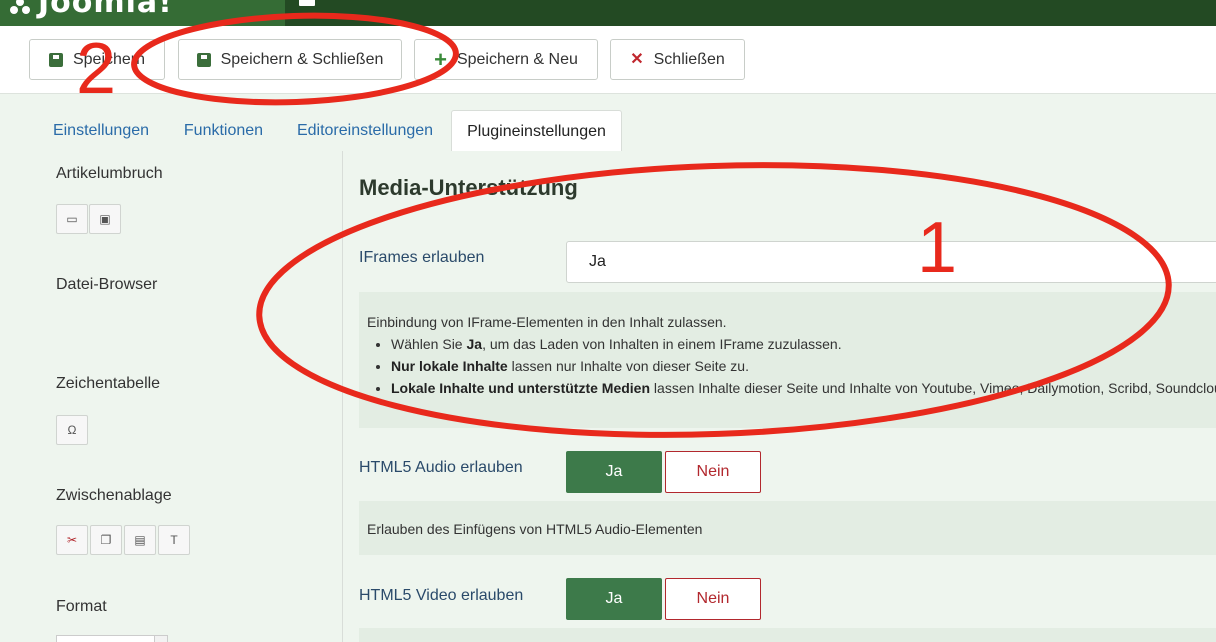  I want to click on sidebar-label-zwischenablage: Zwischenablage, so click(114, 495).